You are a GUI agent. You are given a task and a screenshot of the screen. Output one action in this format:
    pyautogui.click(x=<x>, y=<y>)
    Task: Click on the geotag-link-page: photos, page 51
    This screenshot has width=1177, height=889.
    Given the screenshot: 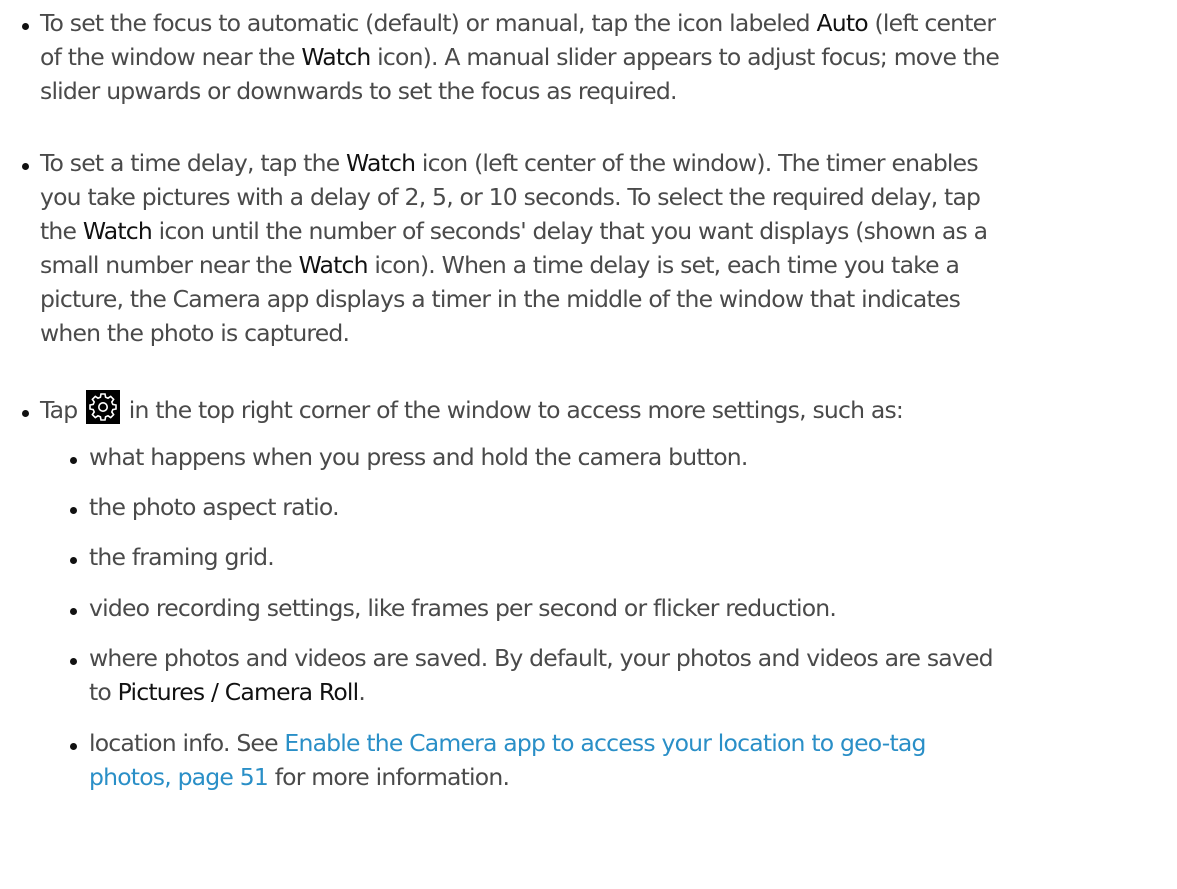 What is the action you would take?
    pyautogui.click(x=179, y=777)
    